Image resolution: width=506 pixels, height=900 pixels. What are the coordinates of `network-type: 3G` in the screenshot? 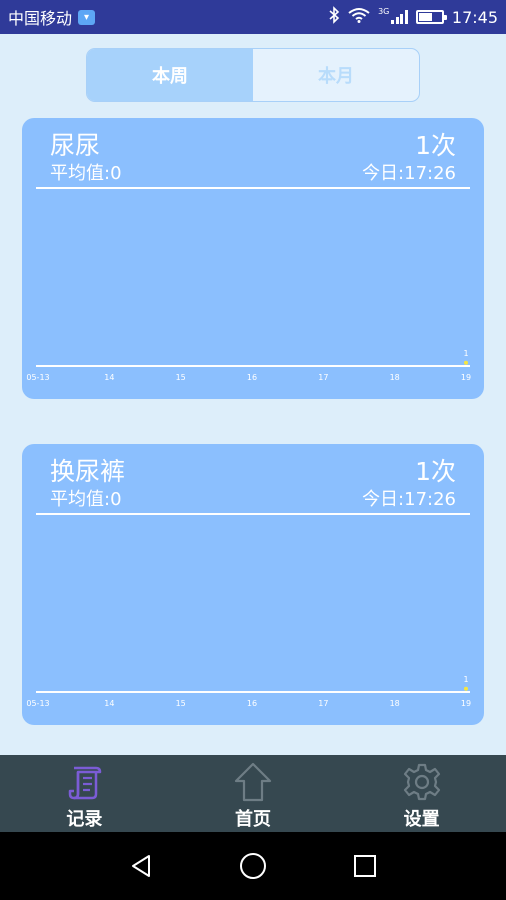 It's located at (384, 11).